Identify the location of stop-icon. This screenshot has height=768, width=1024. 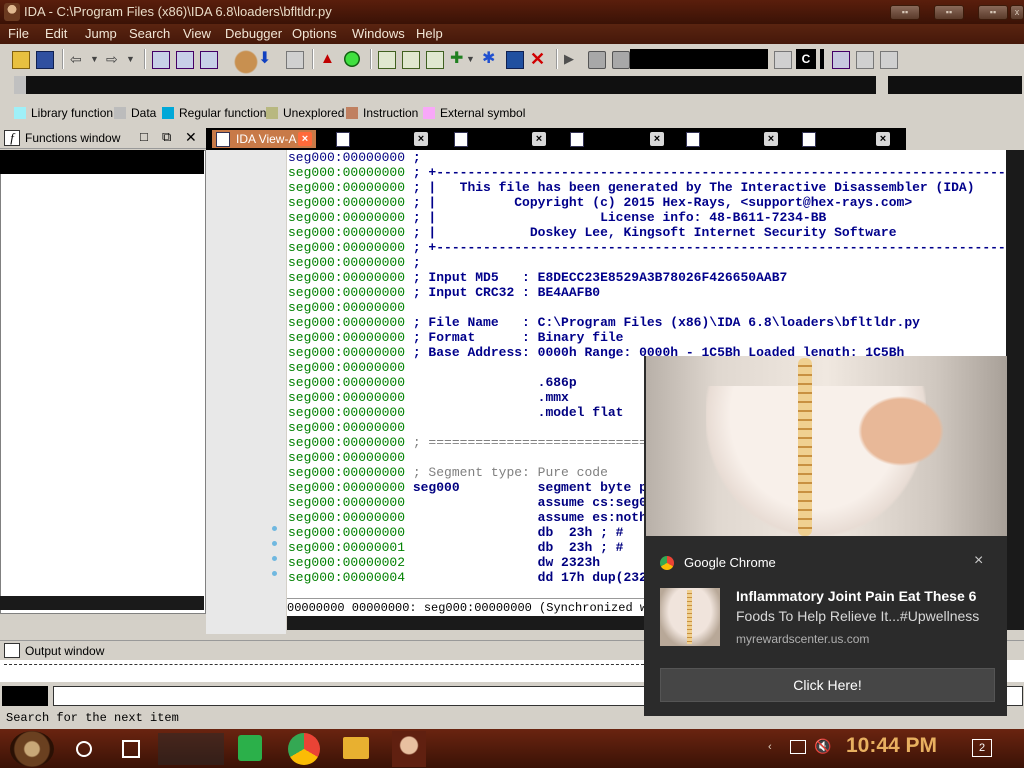
(621, 60).